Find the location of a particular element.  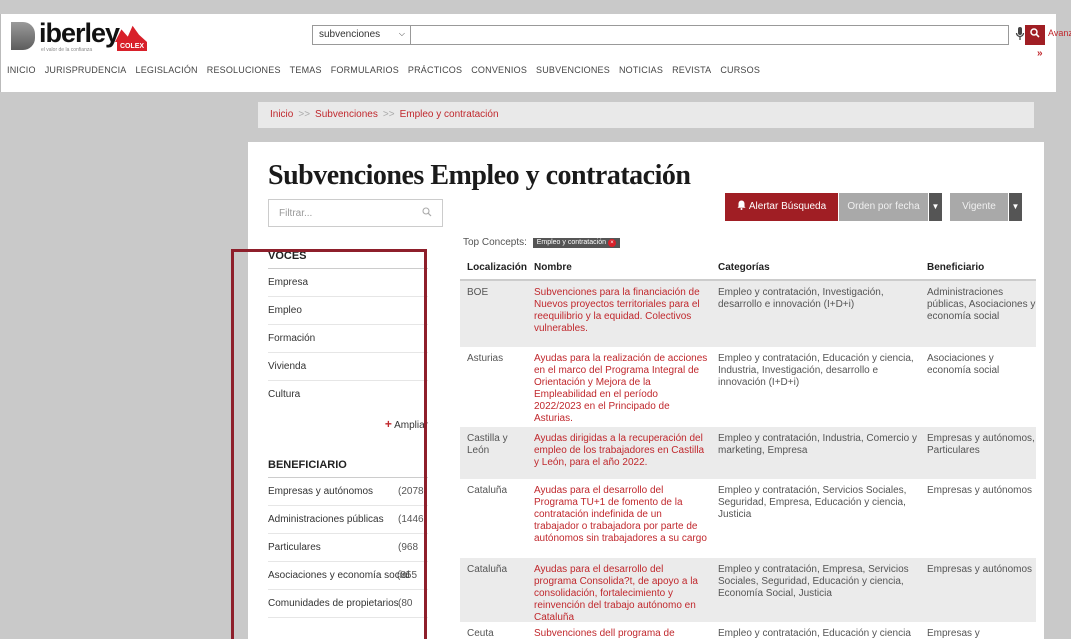

bell-icon is located at coordinates (741, 205).